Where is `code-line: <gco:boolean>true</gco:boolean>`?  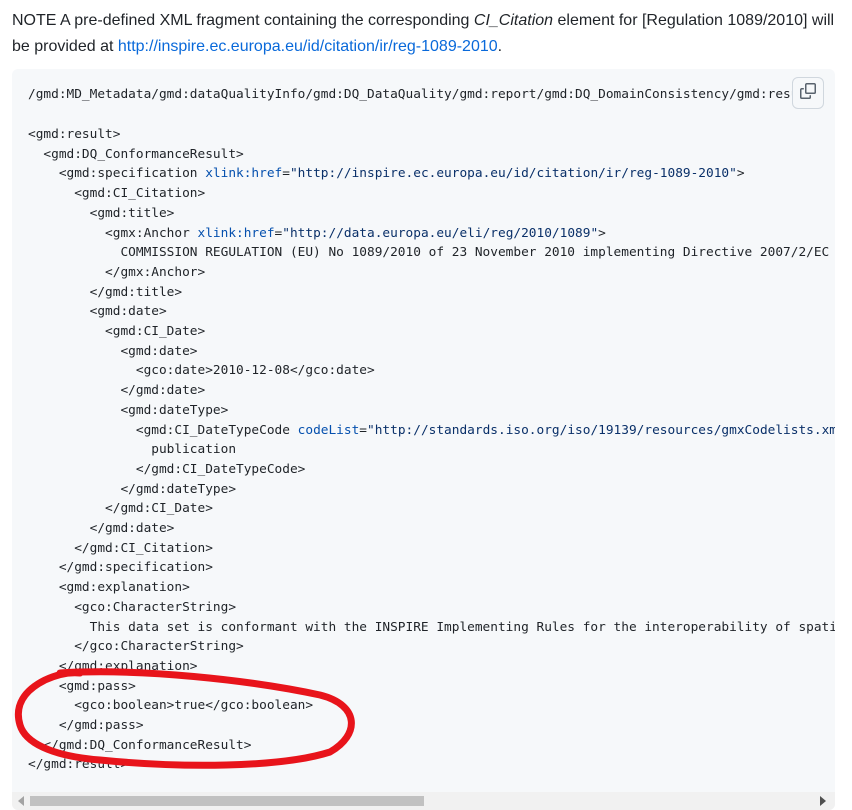
code-line: <gco:boolean>true</gco:boolean> is located at coordinates (170, 706).